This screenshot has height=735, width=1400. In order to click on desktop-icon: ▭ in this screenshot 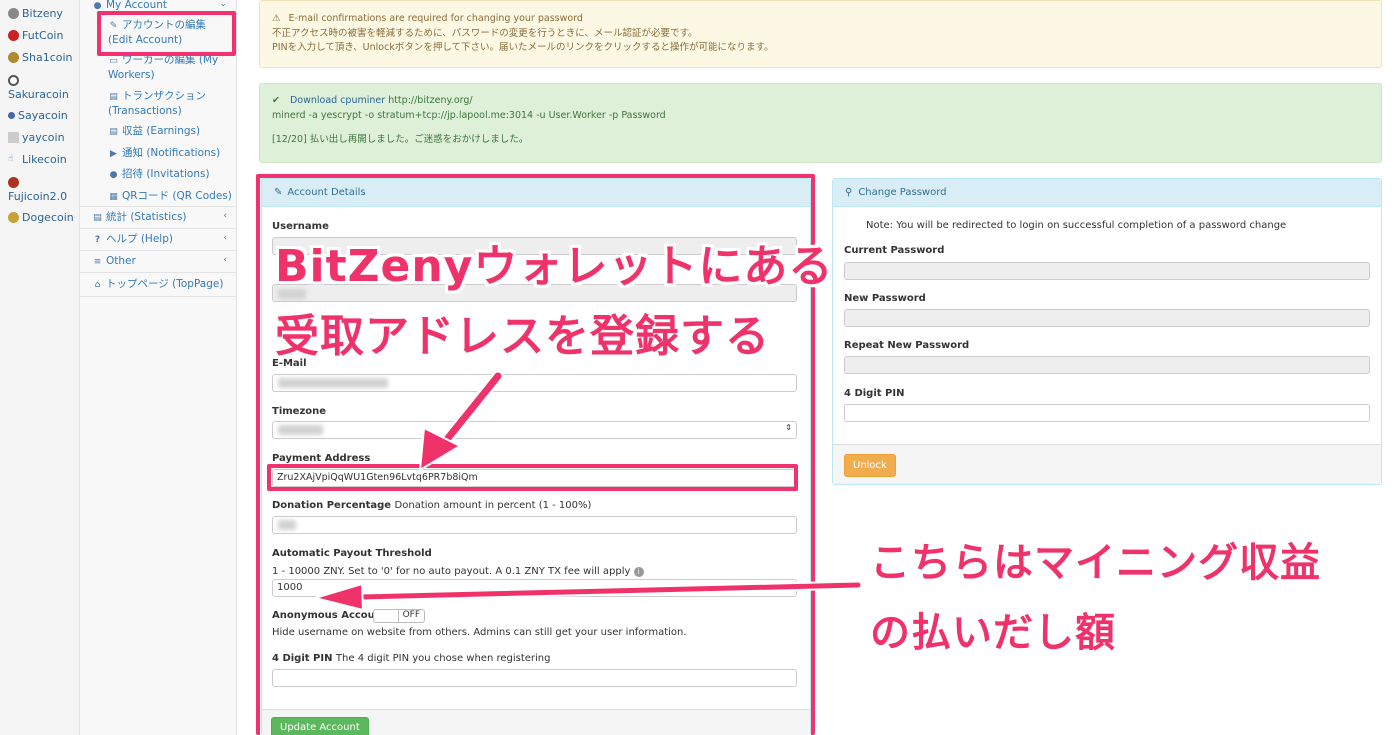, I will do `click(113, 61)`.